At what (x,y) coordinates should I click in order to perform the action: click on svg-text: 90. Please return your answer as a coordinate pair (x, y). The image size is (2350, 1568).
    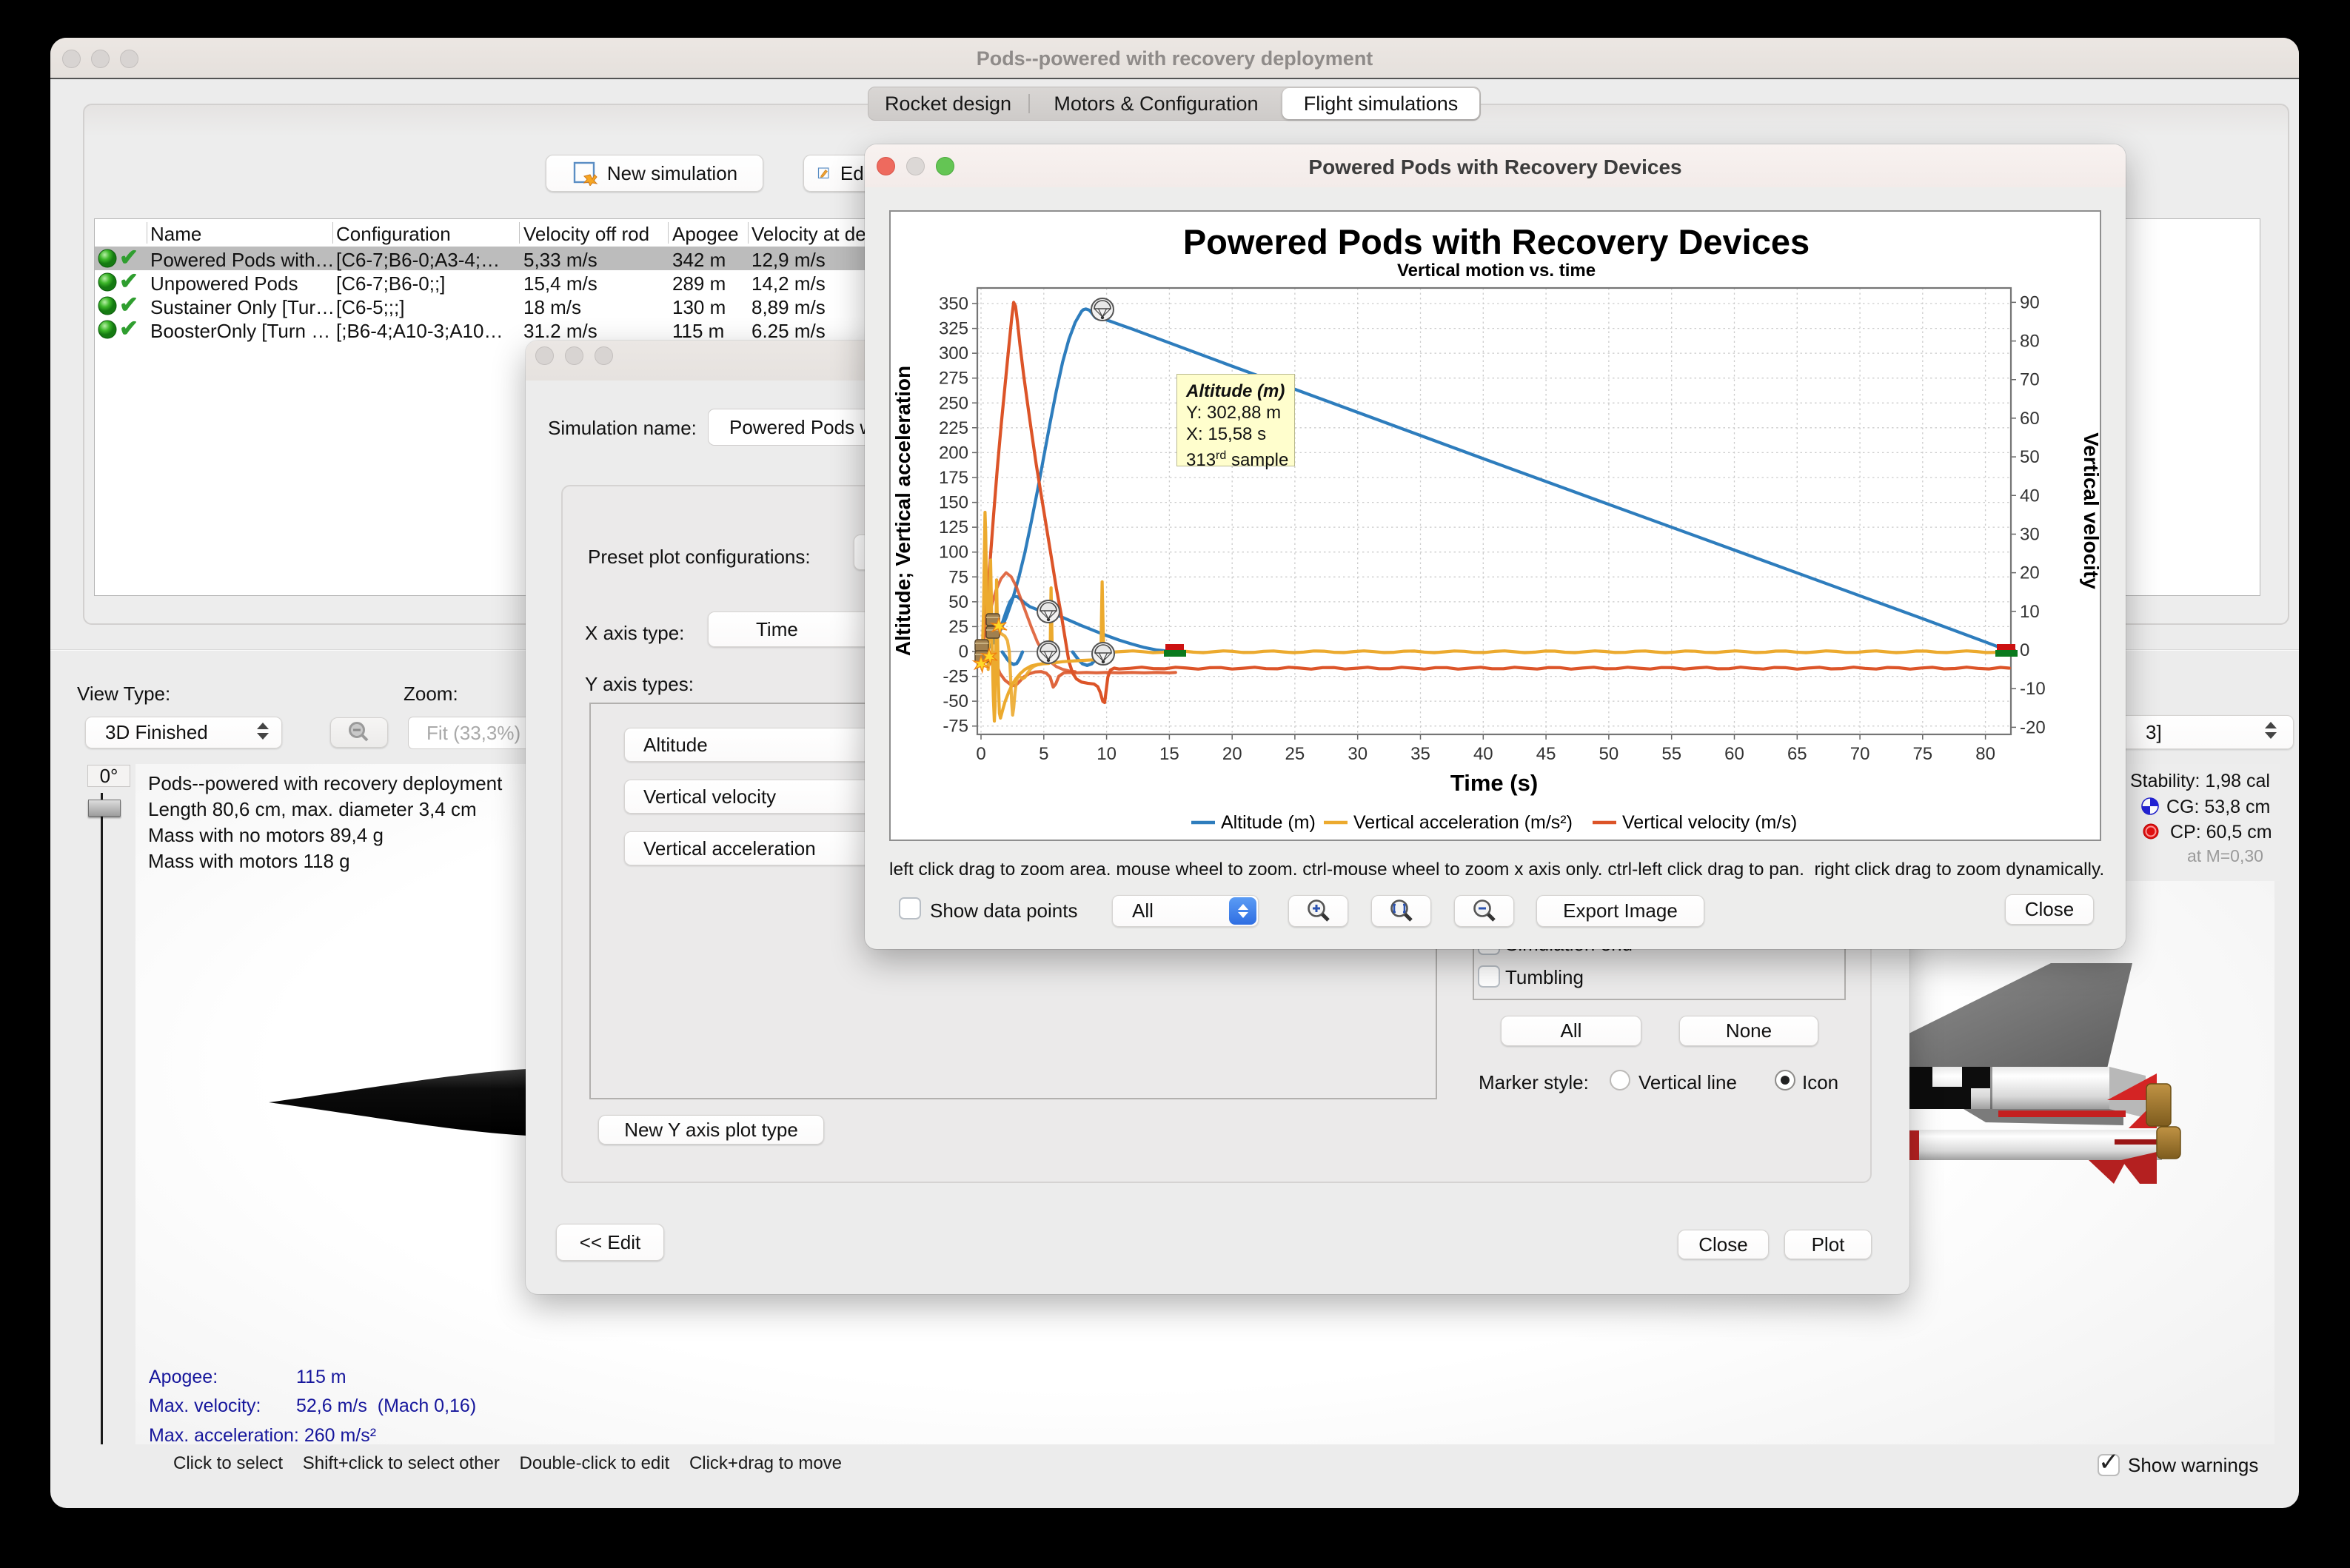
    Looking at the image, I should click on (2030, 302).